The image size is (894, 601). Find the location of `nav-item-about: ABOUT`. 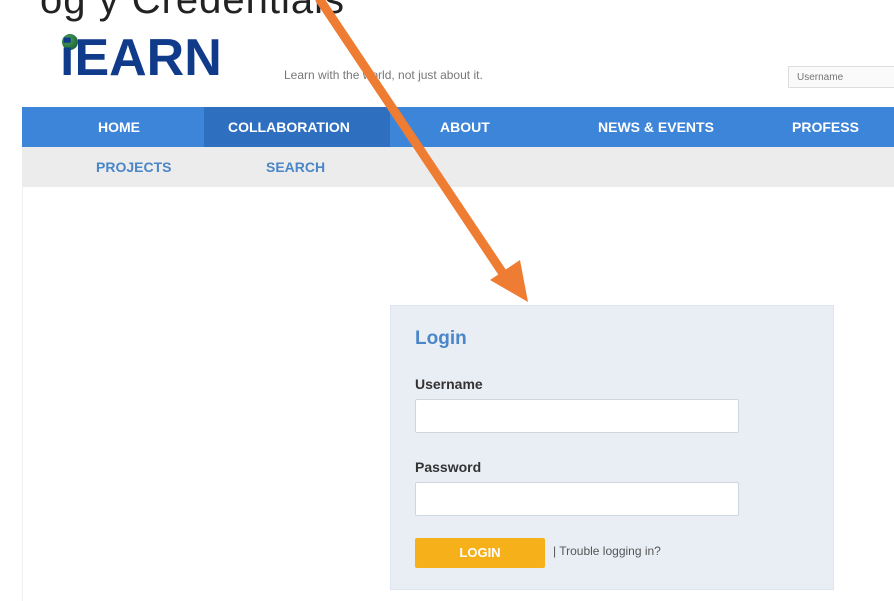

nav-item-about: ABOUT is located at coordinates (465, 127).